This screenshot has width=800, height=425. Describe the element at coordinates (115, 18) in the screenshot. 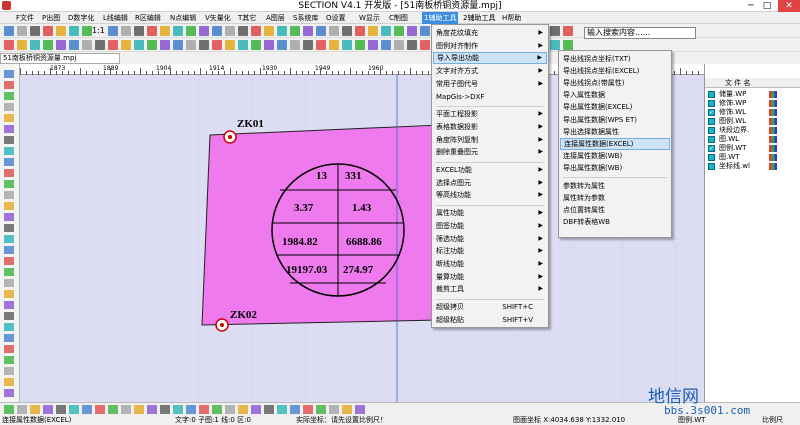

I see `menu-3: L线编辑` at that location.